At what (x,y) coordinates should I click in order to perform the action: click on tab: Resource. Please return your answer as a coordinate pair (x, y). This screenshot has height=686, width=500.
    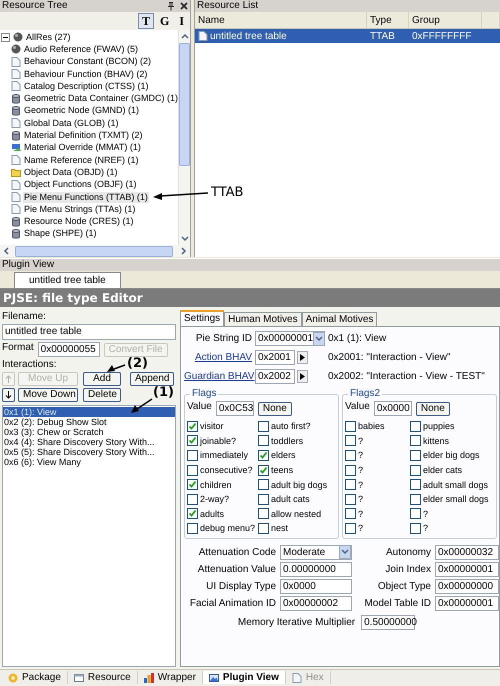
    Looking at the image, I should click on (103, 677).